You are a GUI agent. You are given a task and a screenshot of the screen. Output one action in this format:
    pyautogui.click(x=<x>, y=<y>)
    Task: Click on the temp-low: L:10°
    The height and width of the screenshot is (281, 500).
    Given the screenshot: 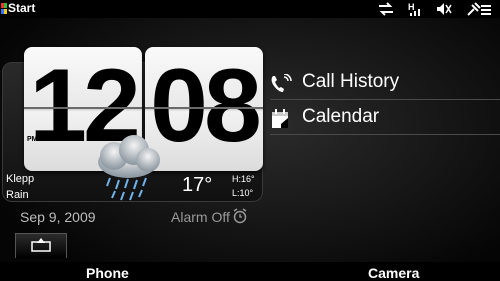 What is the action you would take?
    pyautogui.click(x=243, y=193)
    